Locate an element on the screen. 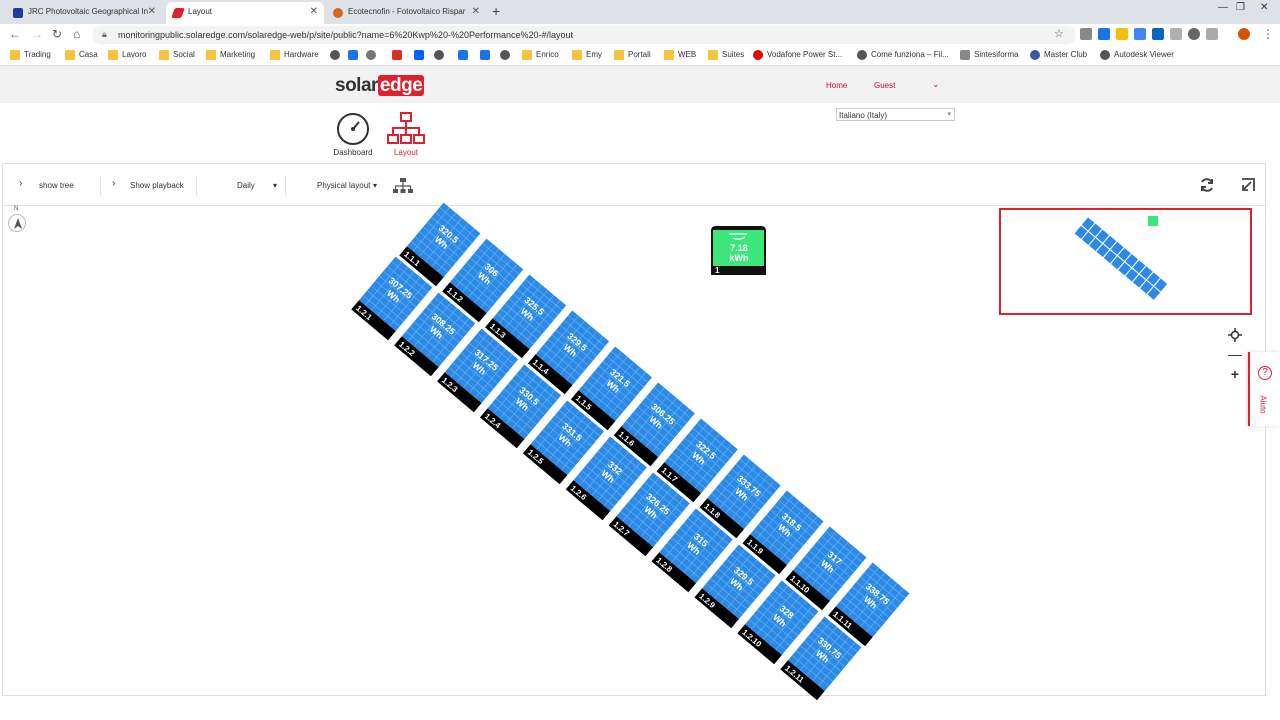 Image resolution: width=1280 pixels, height=720 pixels. recenter-button is located at coordinates (1235, 335).